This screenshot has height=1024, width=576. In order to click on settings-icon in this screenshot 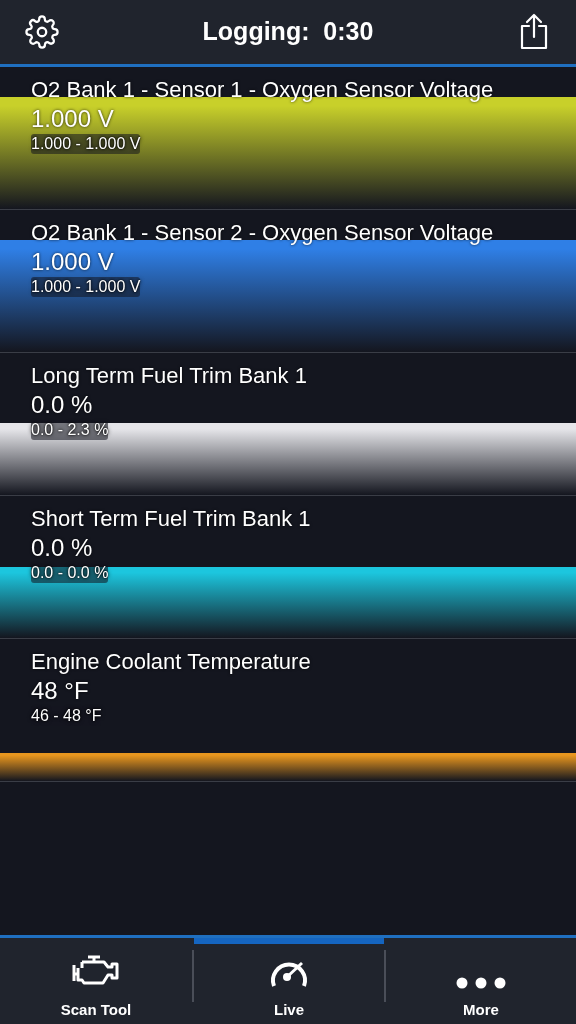, I will do `click(42, 32)`.